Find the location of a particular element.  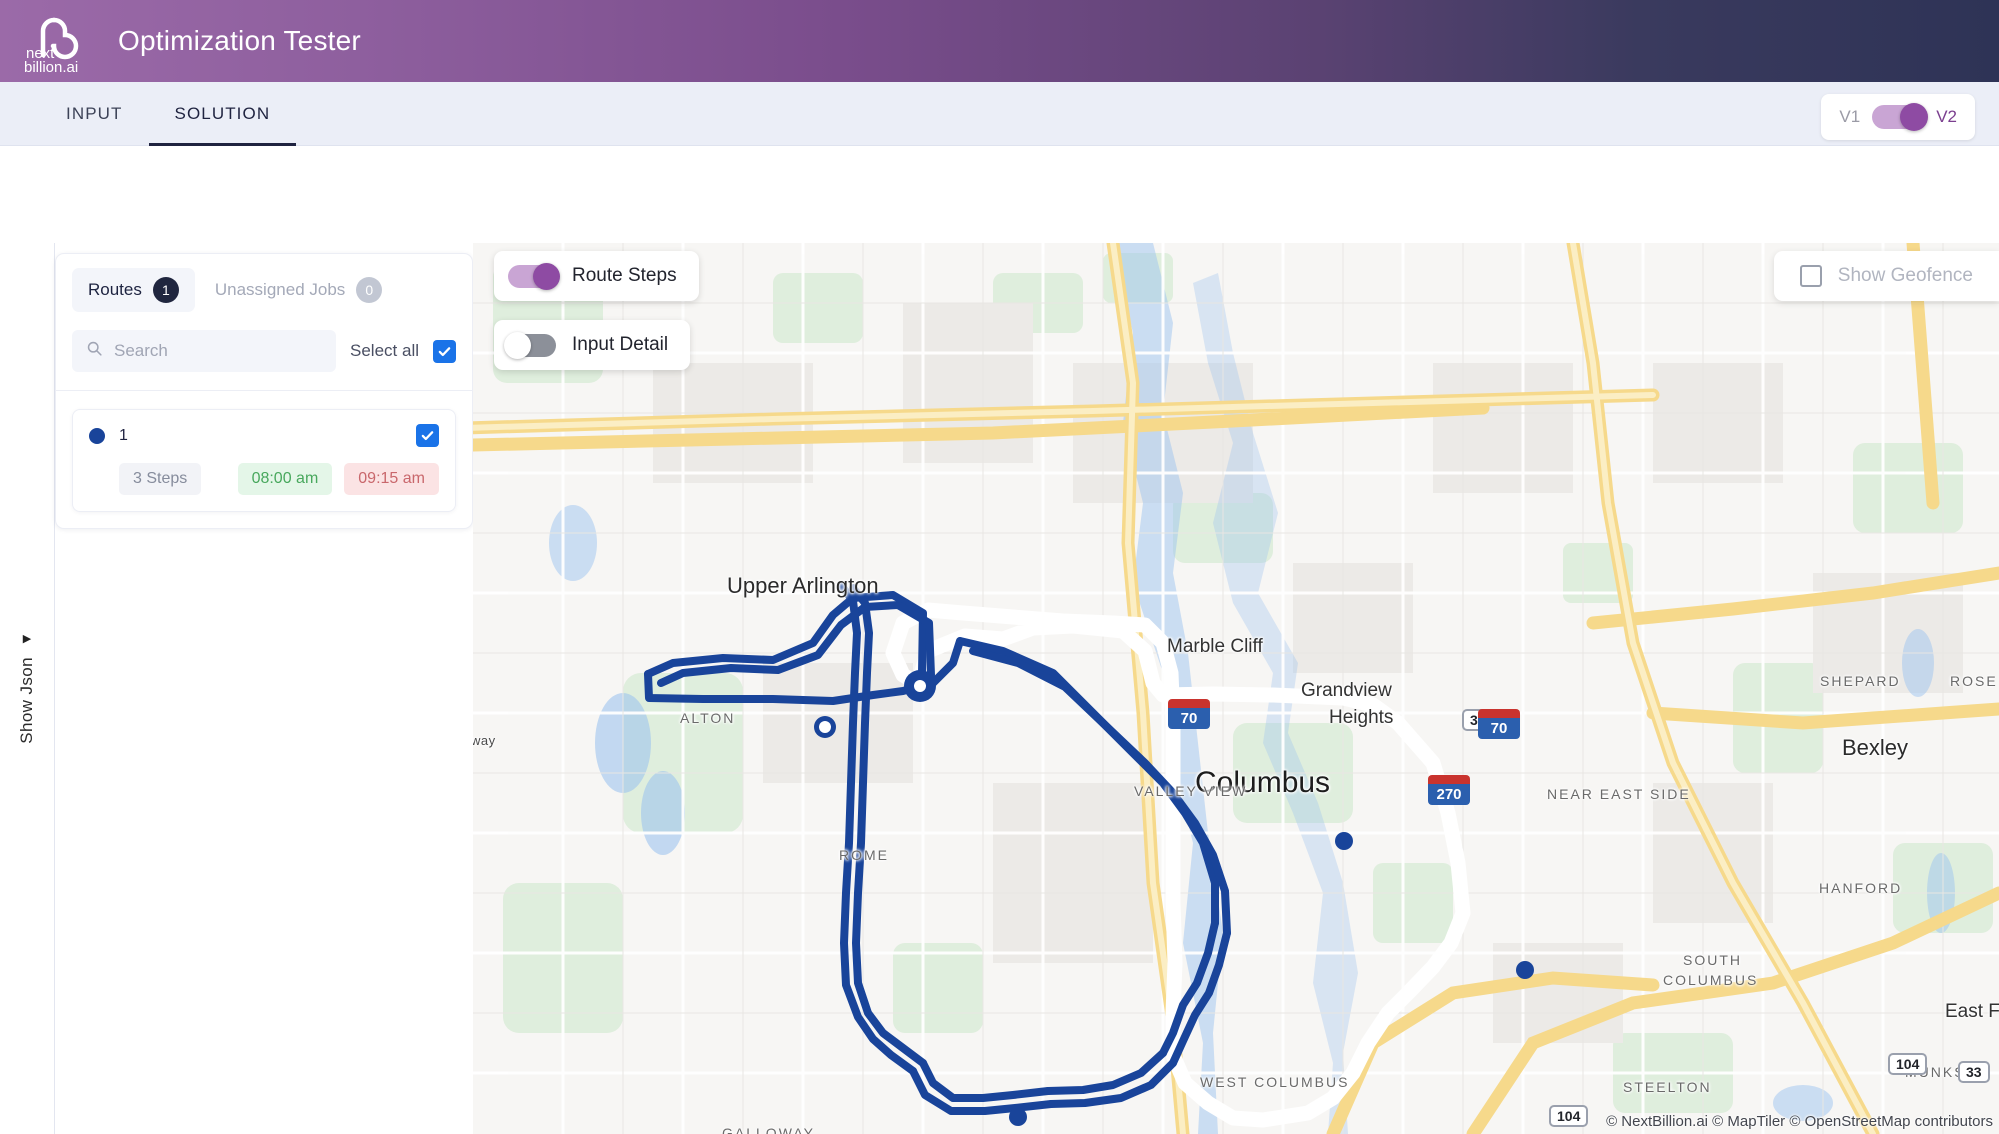

route-steps-switch-knob is located at coordinates (546, 276).